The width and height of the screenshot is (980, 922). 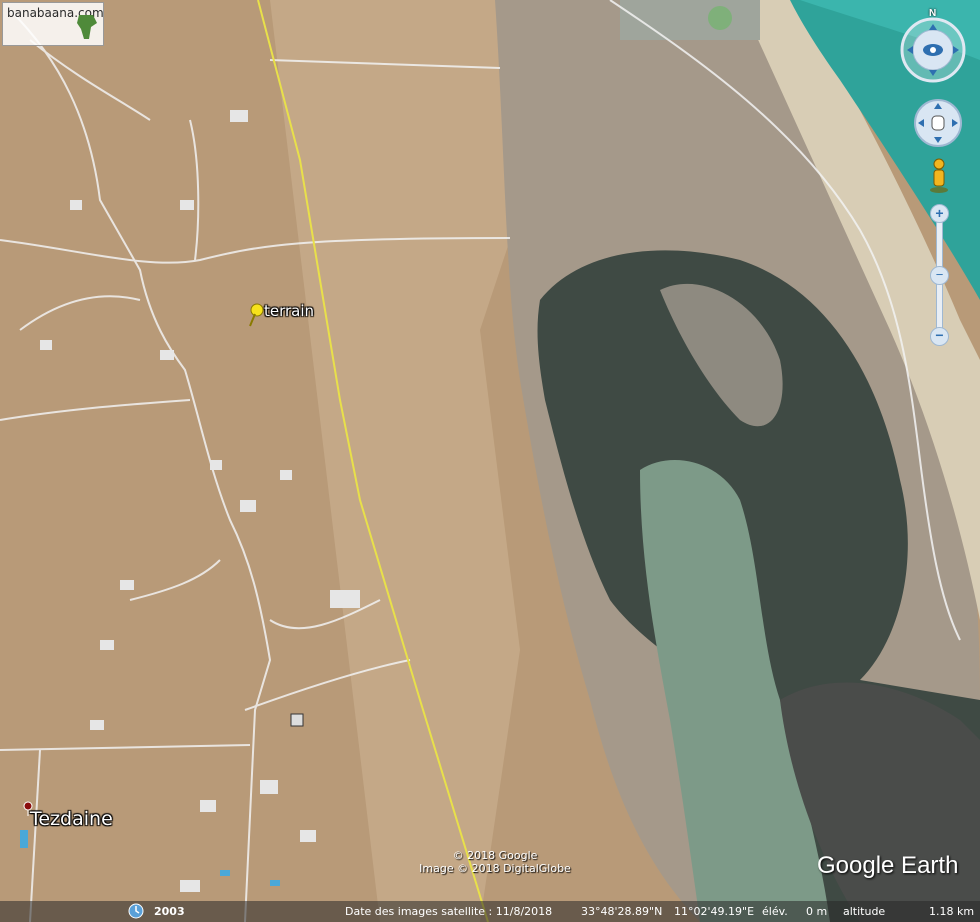 What do you see at coordinates (169, 911) in the screenshot?
I see `historical-year: 2003` at bounding box center [169, 911].